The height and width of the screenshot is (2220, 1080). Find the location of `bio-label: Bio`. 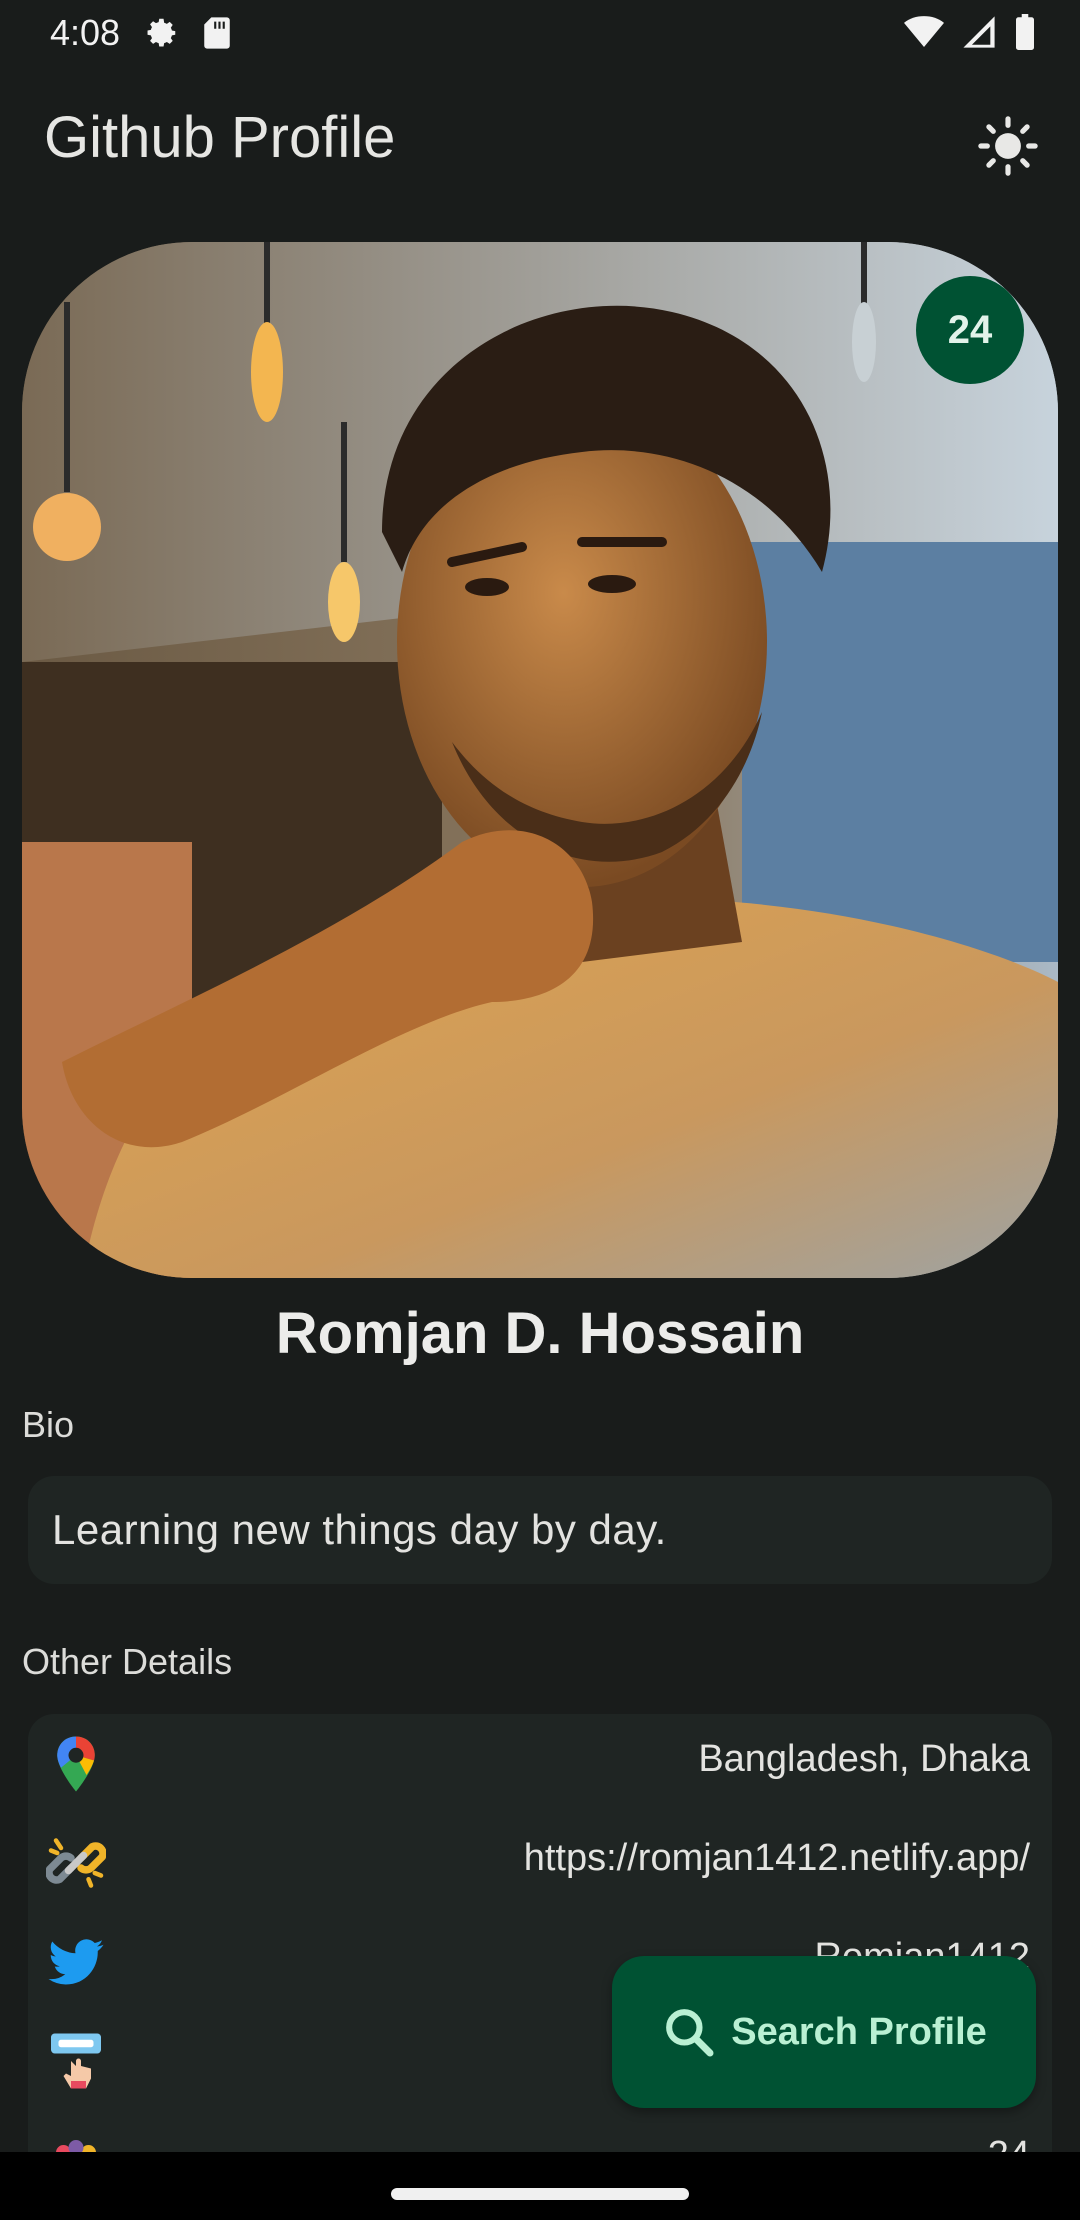

bio-label: Bio is located at coordinates (48, 1424).